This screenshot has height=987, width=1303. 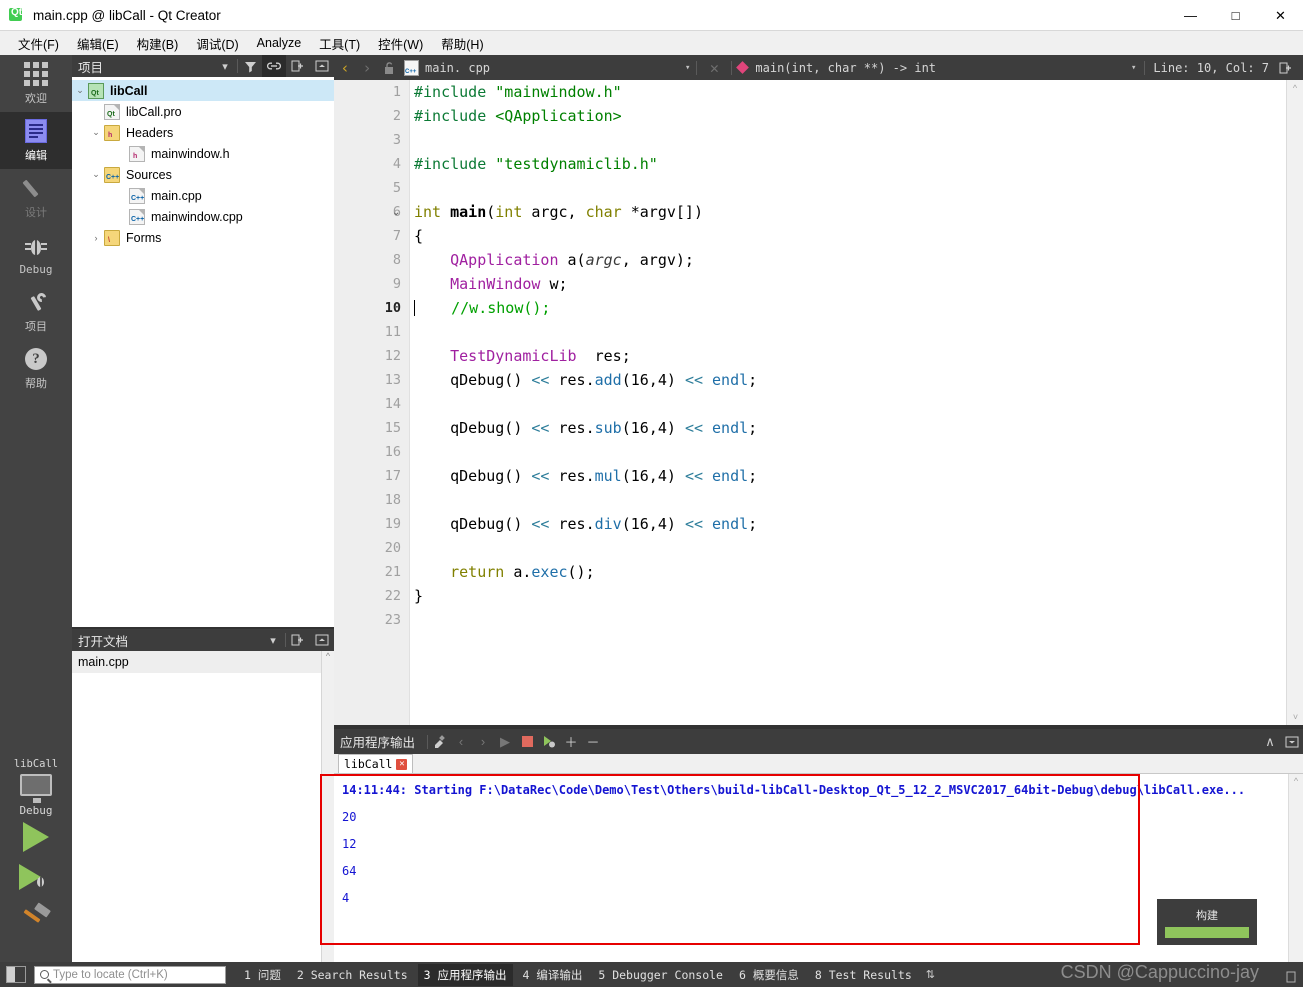 I want to click on file-dropdown-icon: ▾, so click(x=687, y=68).